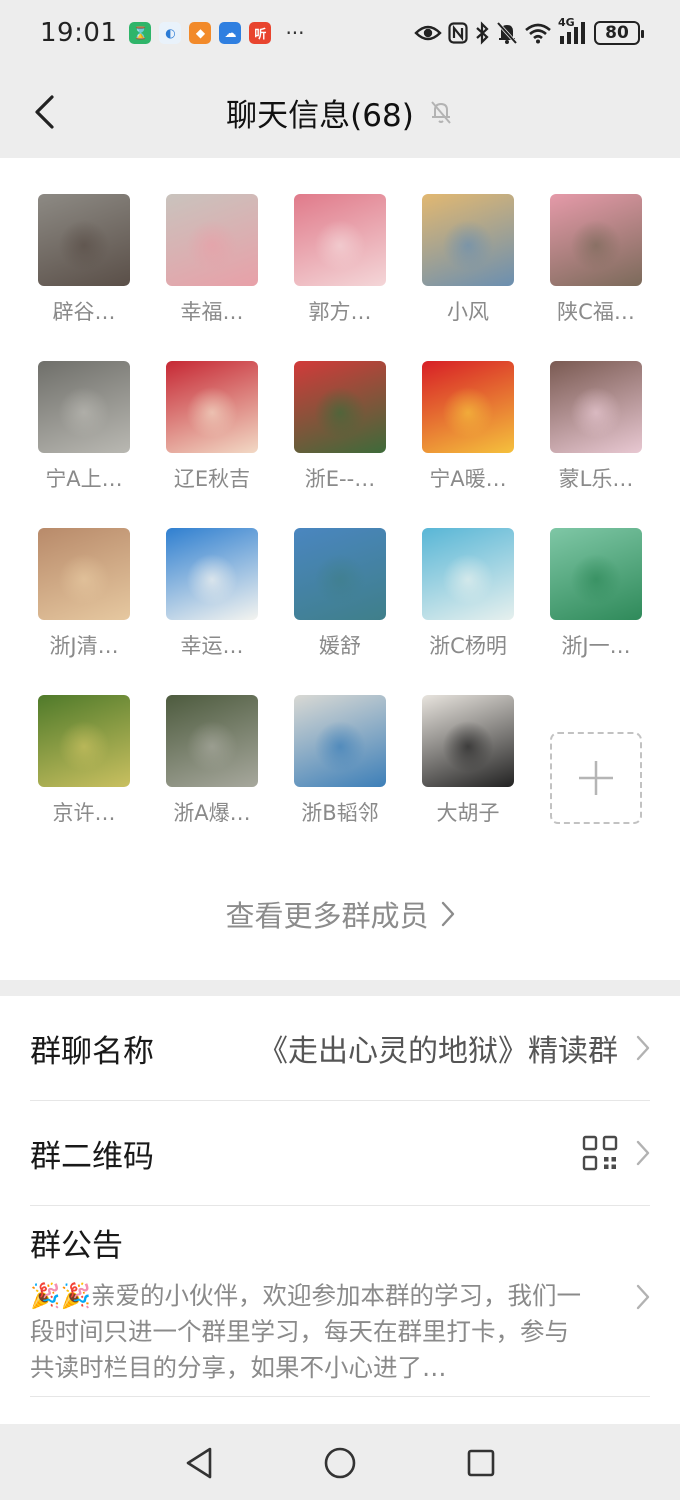  Describe the element at coordinates (230, 33) in the screenshot. I see `weather-app-icon: ☁` at that location.